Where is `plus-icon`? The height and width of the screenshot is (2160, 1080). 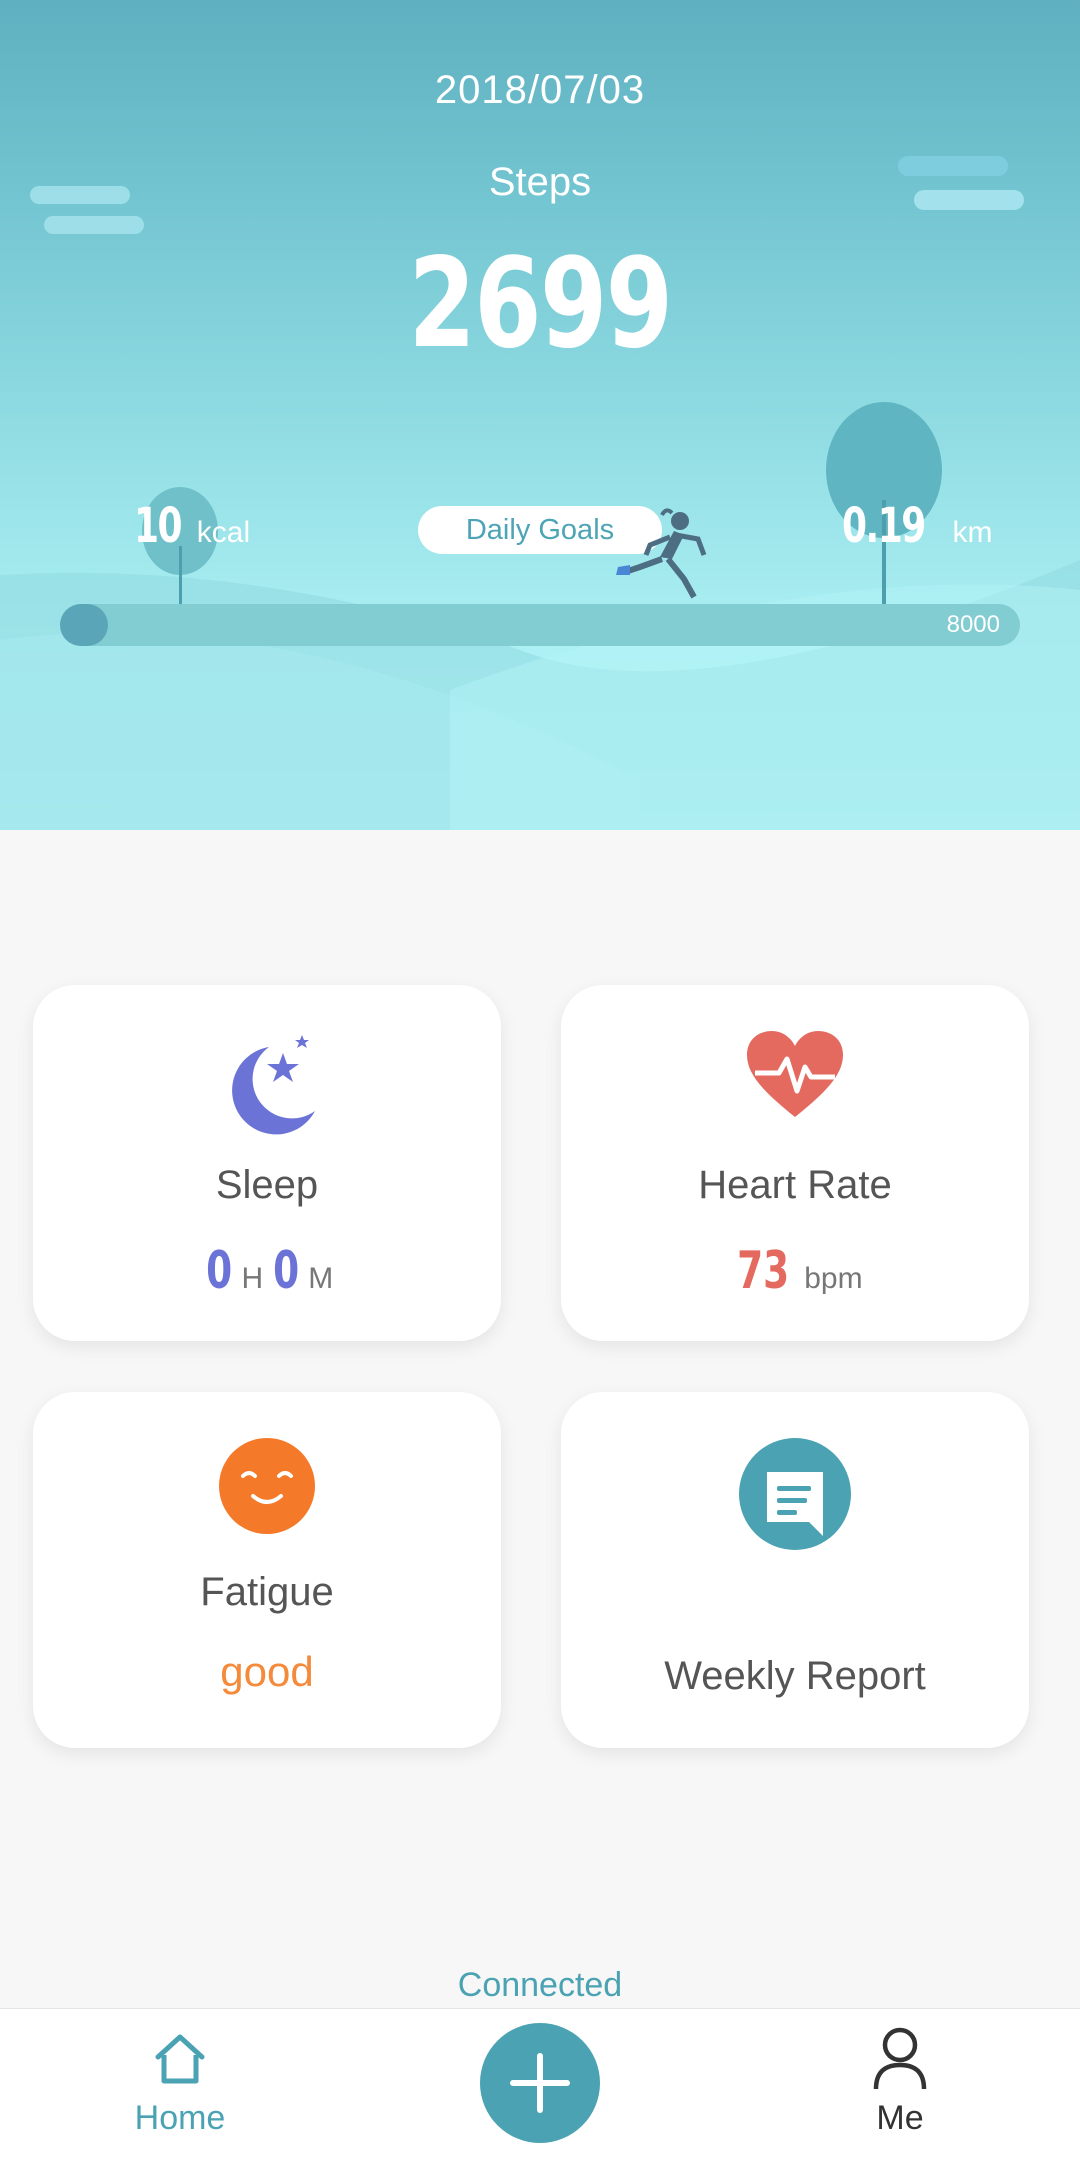 plus-icon is located at coordinates (540, 2083).